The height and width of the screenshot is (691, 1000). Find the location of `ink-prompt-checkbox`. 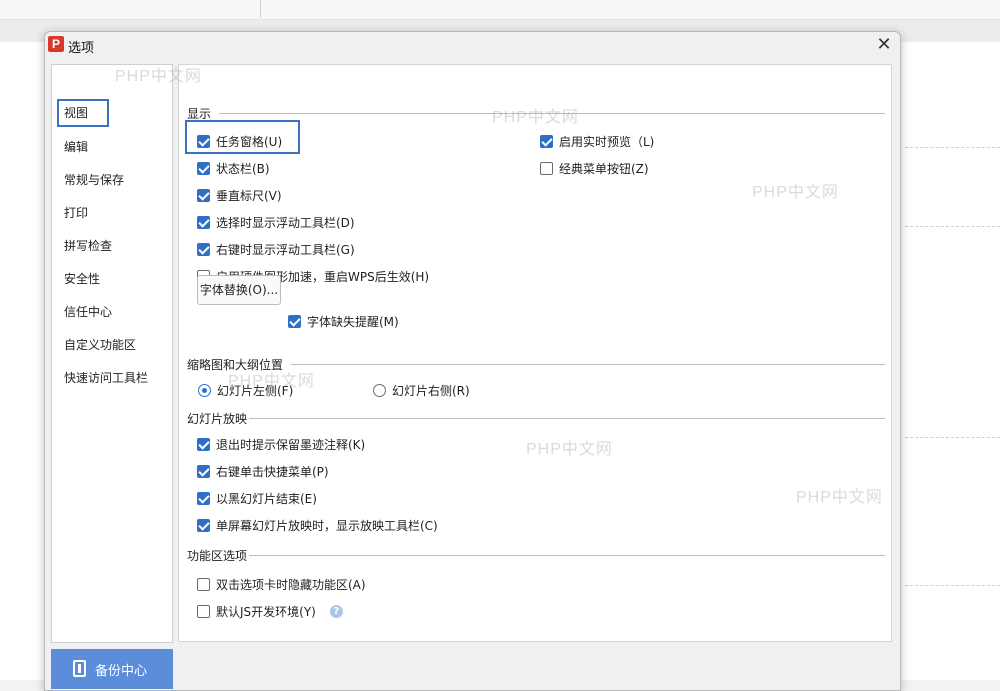

ink-prompt-checkbox is located at coordinates (203, 444).